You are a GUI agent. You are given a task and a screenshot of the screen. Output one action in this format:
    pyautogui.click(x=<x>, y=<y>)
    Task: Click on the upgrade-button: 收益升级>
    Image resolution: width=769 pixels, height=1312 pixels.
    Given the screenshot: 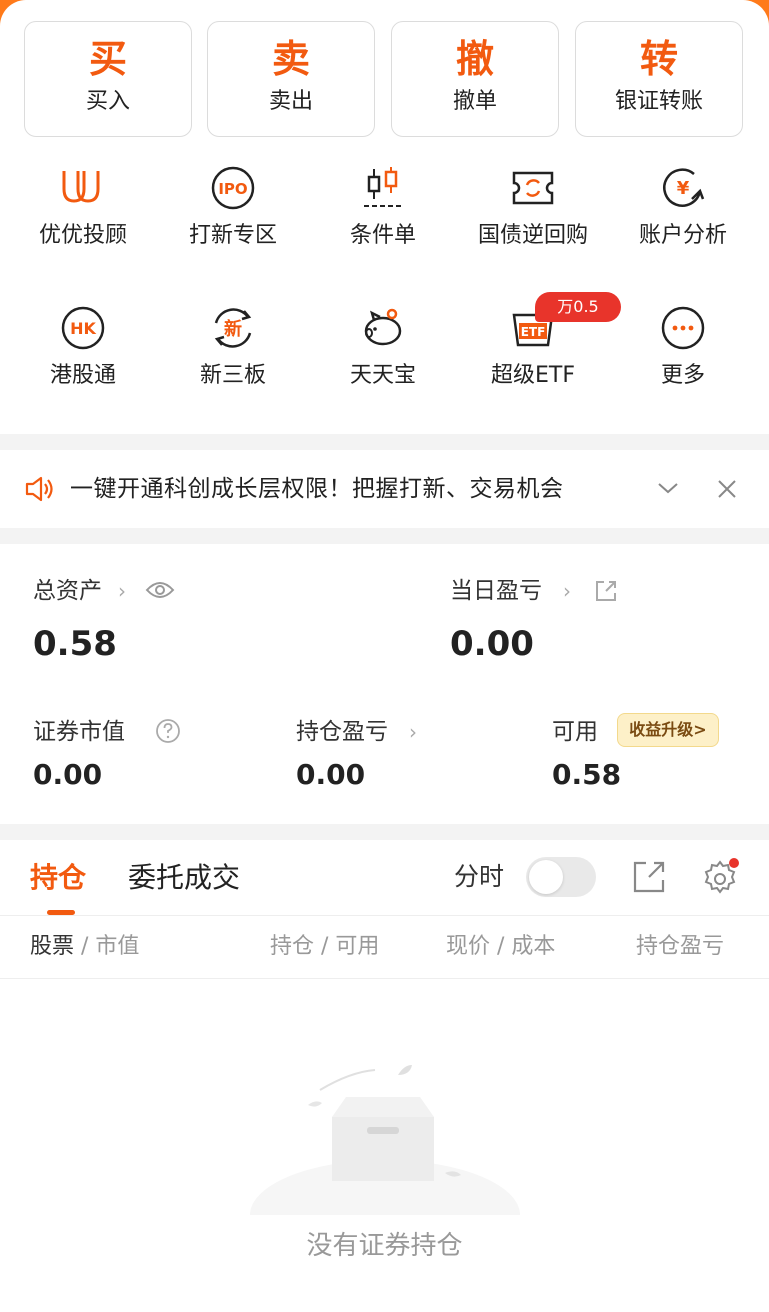 What is the action you would take?
    pyautogui.click(x=668, y=730)
    